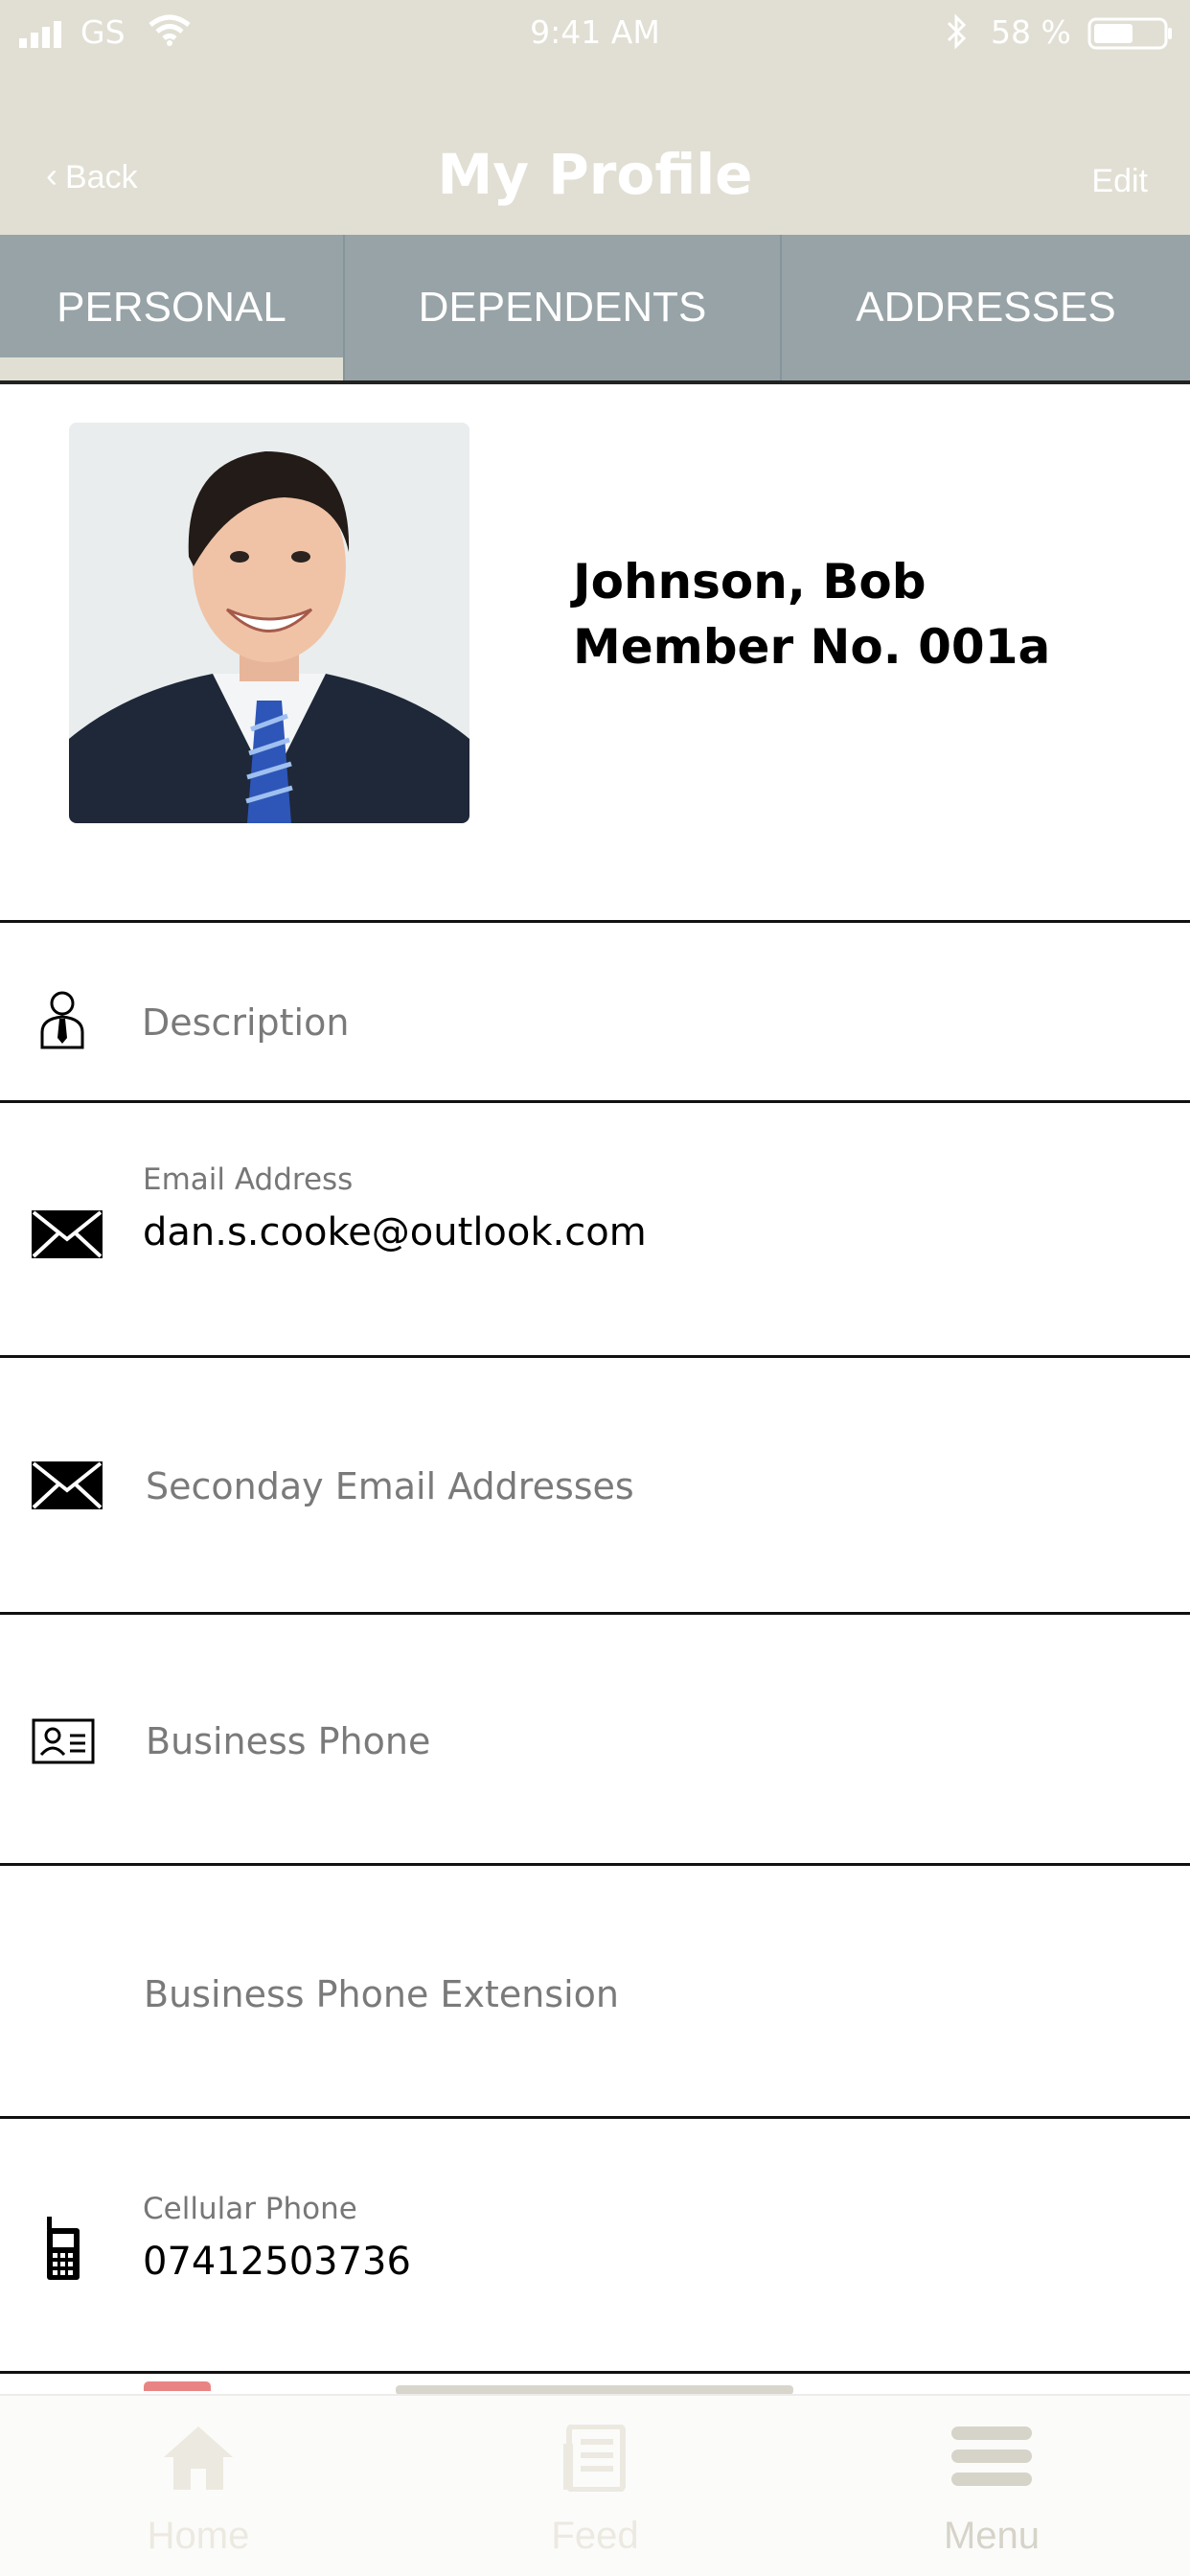 The image size is (1190, 2576). I want to click on tab-addresses: ADDRESSES, so click(986, 307).